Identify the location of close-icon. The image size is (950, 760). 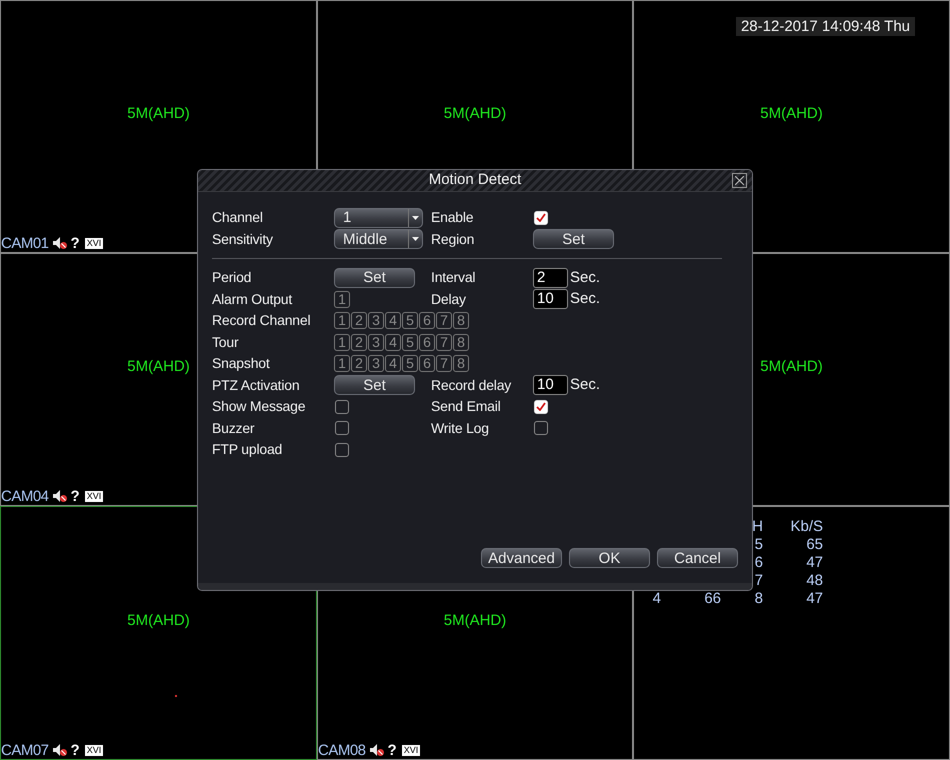
(739, 180).